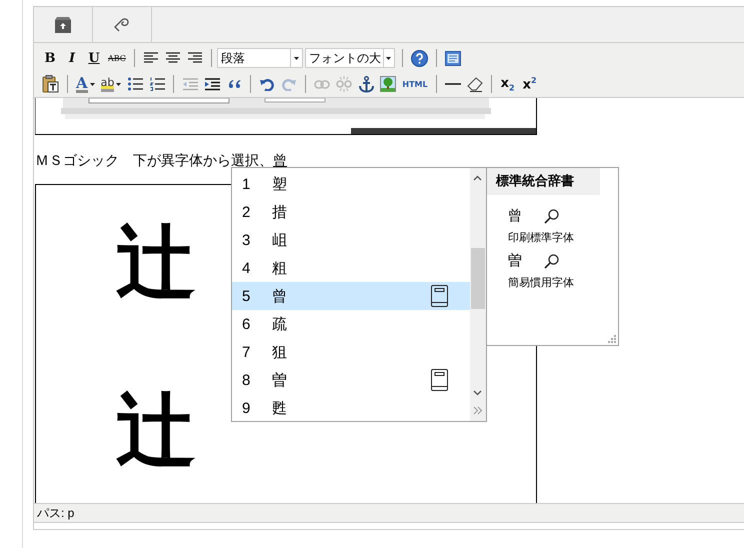 Image resolution: width=744 pixels, height=548 pixels. What do you see at coordinates (349, 58) in the screenshot?
I see `format-dropdown: フォントの大` at bounding box center [349, 58].